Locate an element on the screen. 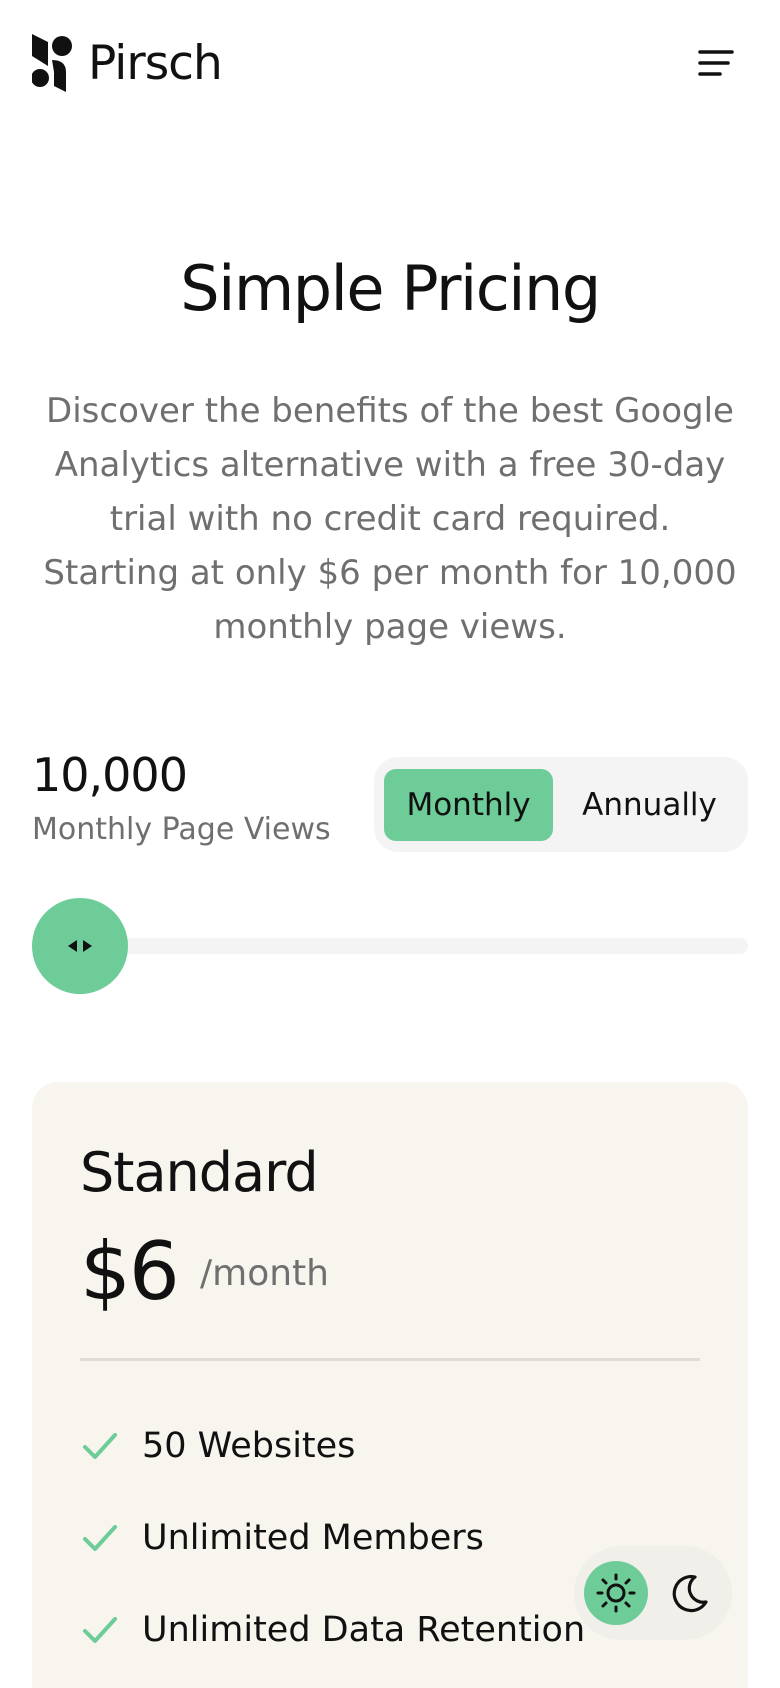 Image resolution: width=780 pixels, height=1688 pixels. page-views-count: 10,000 is located at coordinates (110, 775).